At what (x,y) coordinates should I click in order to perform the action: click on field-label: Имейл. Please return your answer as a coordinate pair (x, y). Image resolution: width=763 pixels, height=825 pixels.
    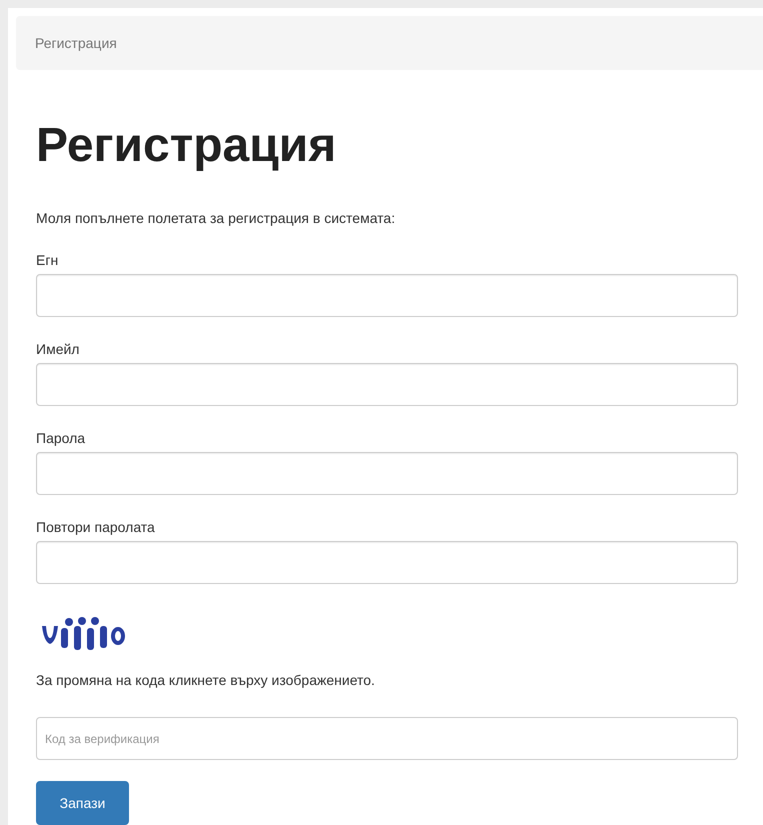
    Looking at the image, I should click on (58, 349).